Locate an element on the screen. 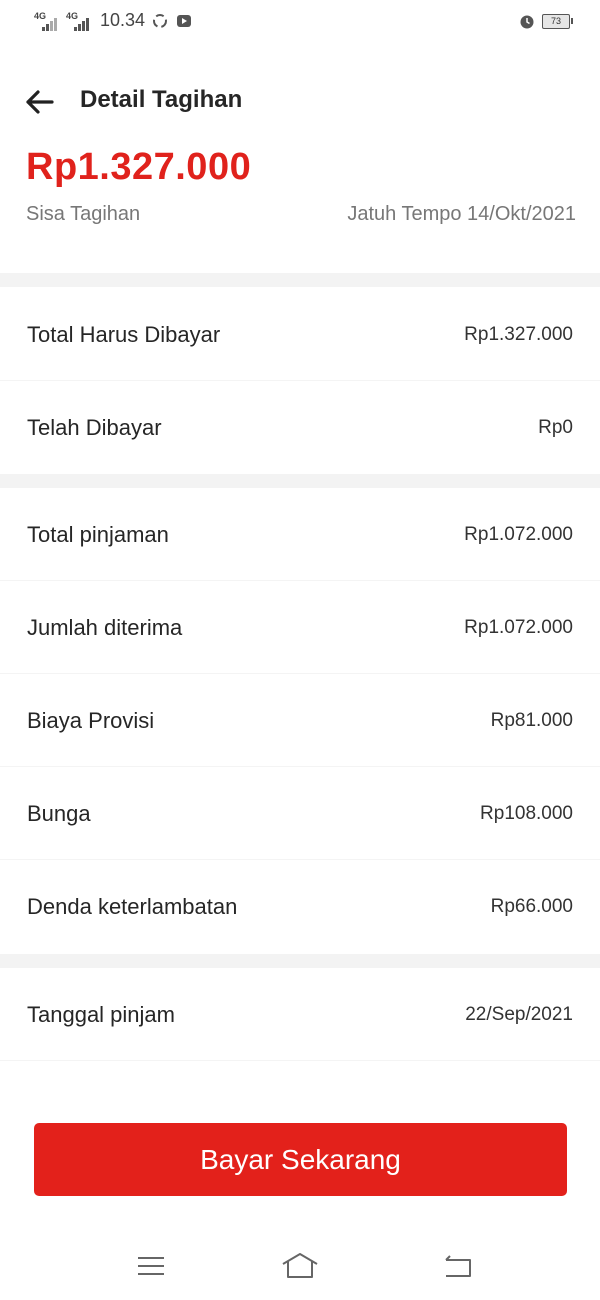 The width and height of the screenshot is (600, 1300). arrow-left-icon is located at coordinates (40, 102).